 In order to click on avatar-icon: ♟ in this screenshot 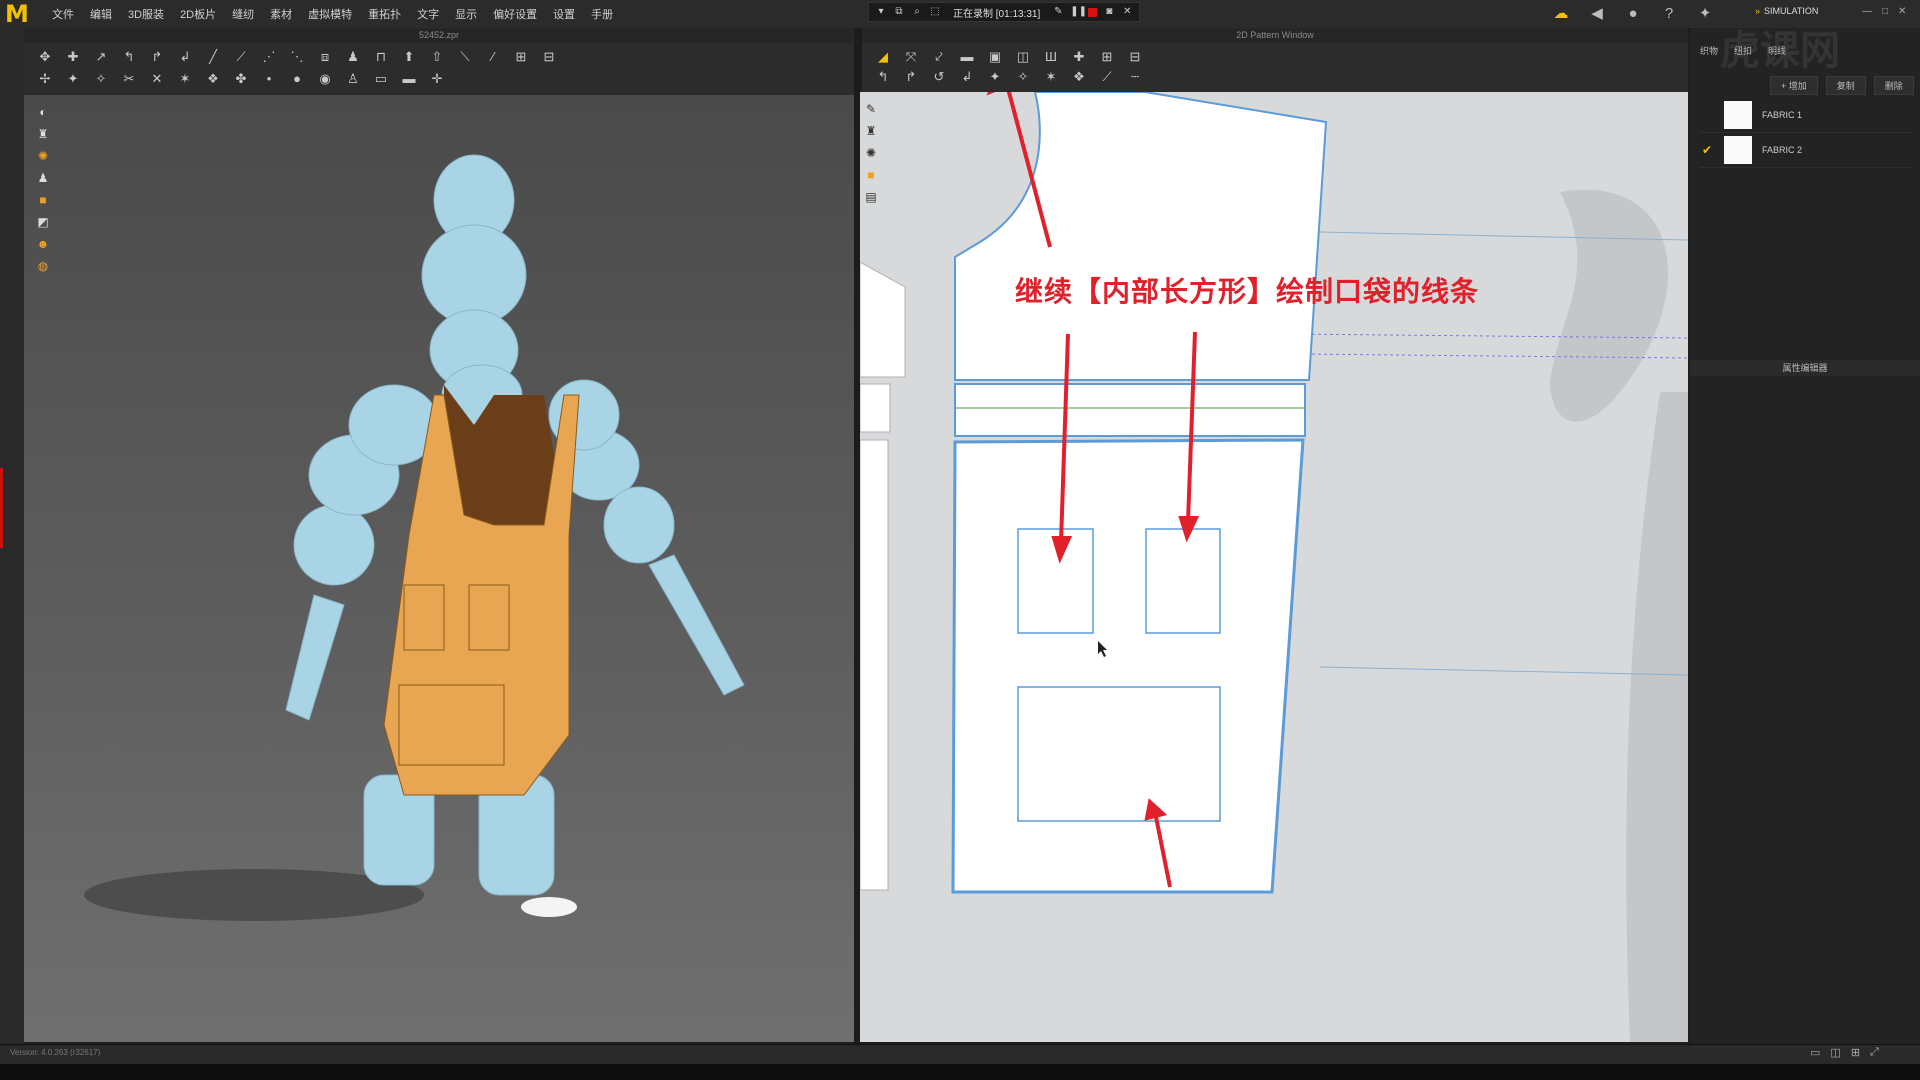, I will do `click(353, 57)`.